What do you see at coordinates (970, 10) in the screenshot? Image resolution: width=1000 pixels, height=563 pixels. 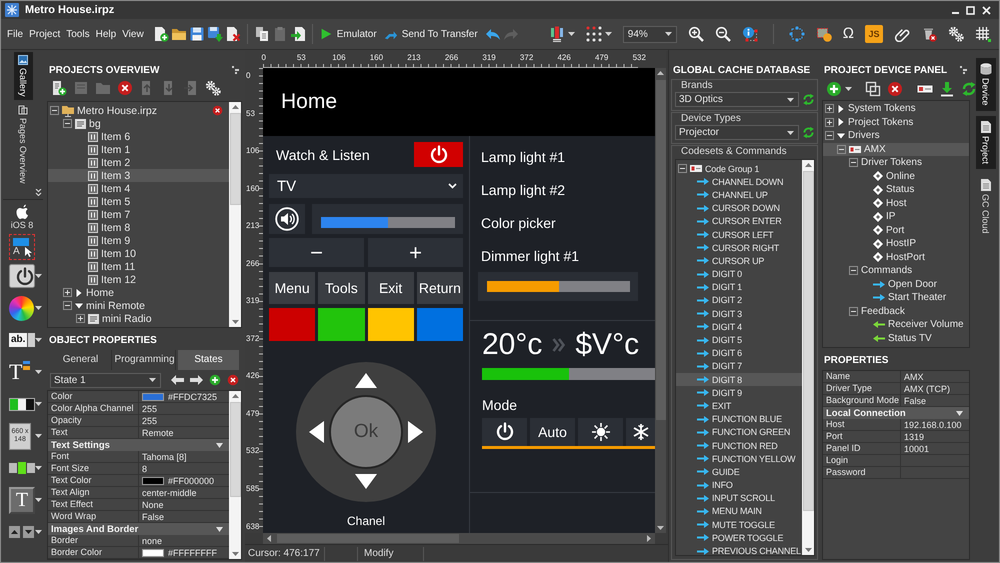 I see `maximize-icon` at bounding box center [970, 10].